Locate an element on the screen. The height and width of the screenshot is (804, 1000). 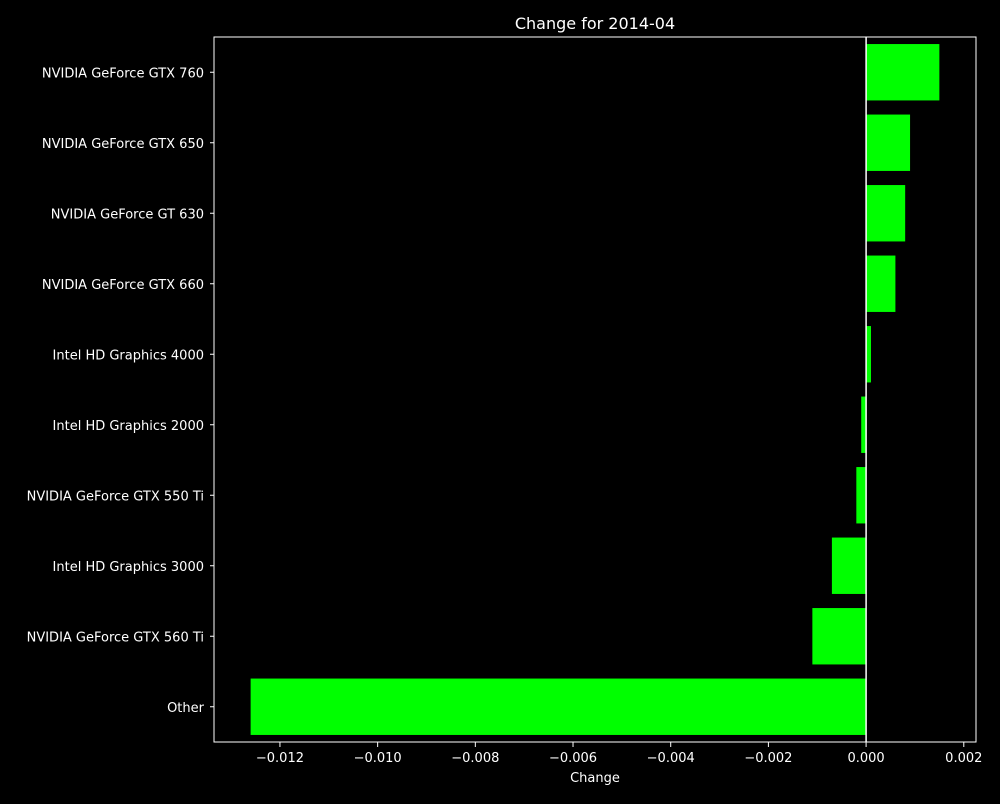
x-tick-label: −0.006 is located at coordinates (573, 758).